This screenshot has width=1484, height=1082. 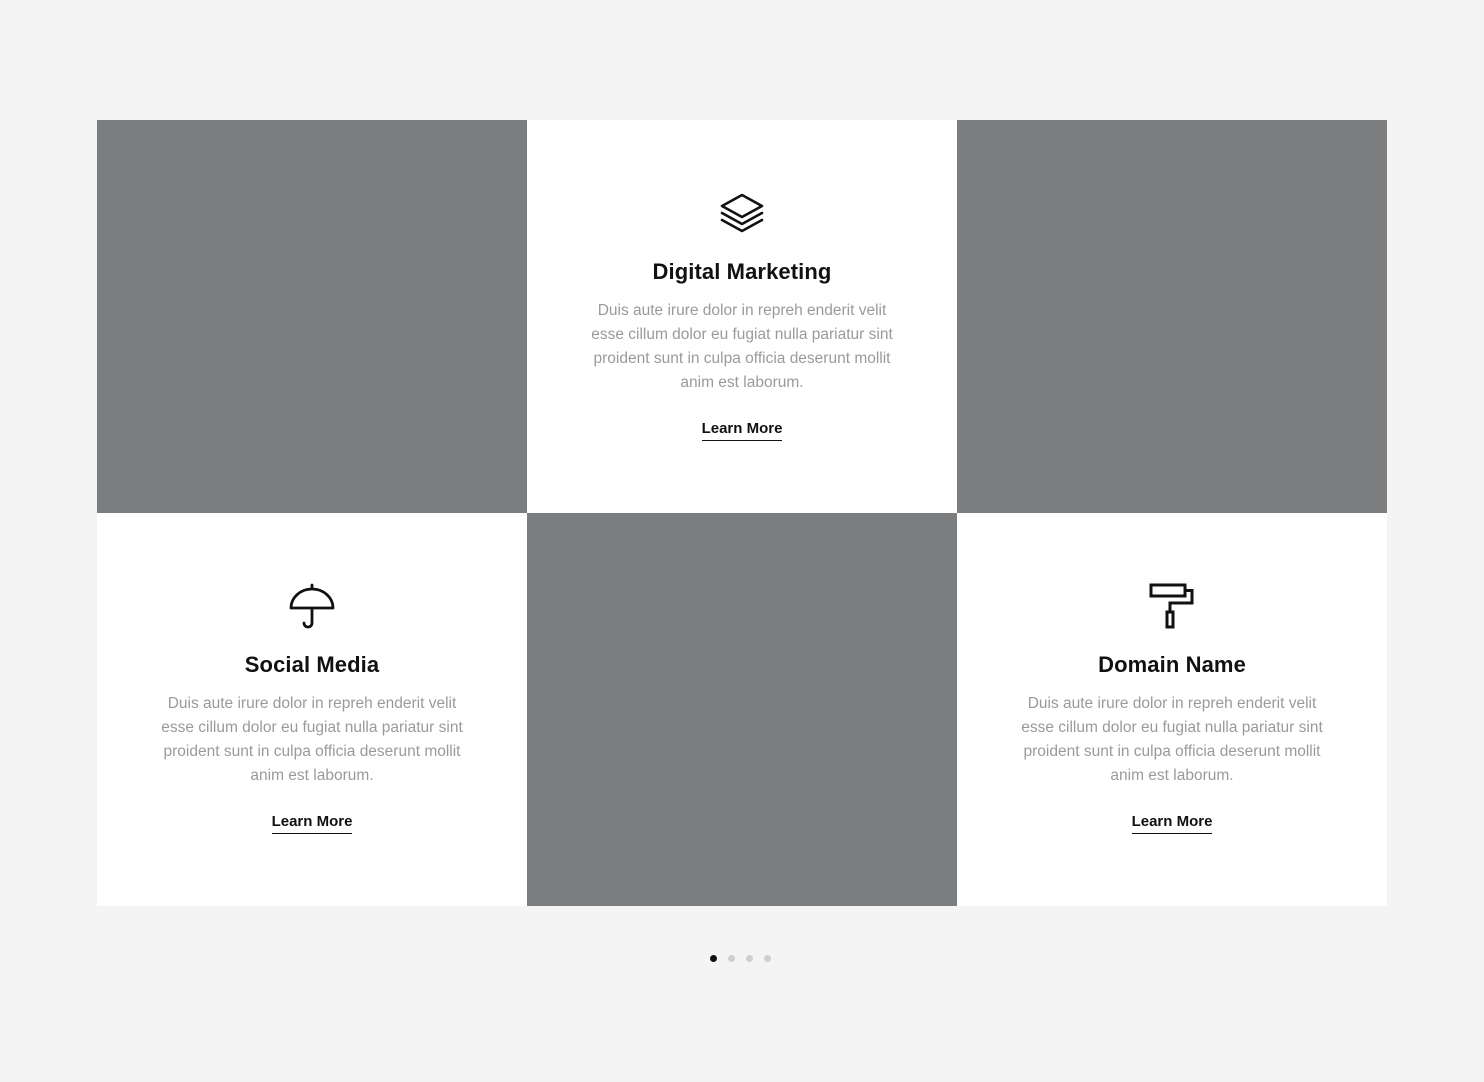 What do you see at coordinates (312, 664) in the screenshot?
I see `service-title: Social Media` at bounding box center [312, 664].